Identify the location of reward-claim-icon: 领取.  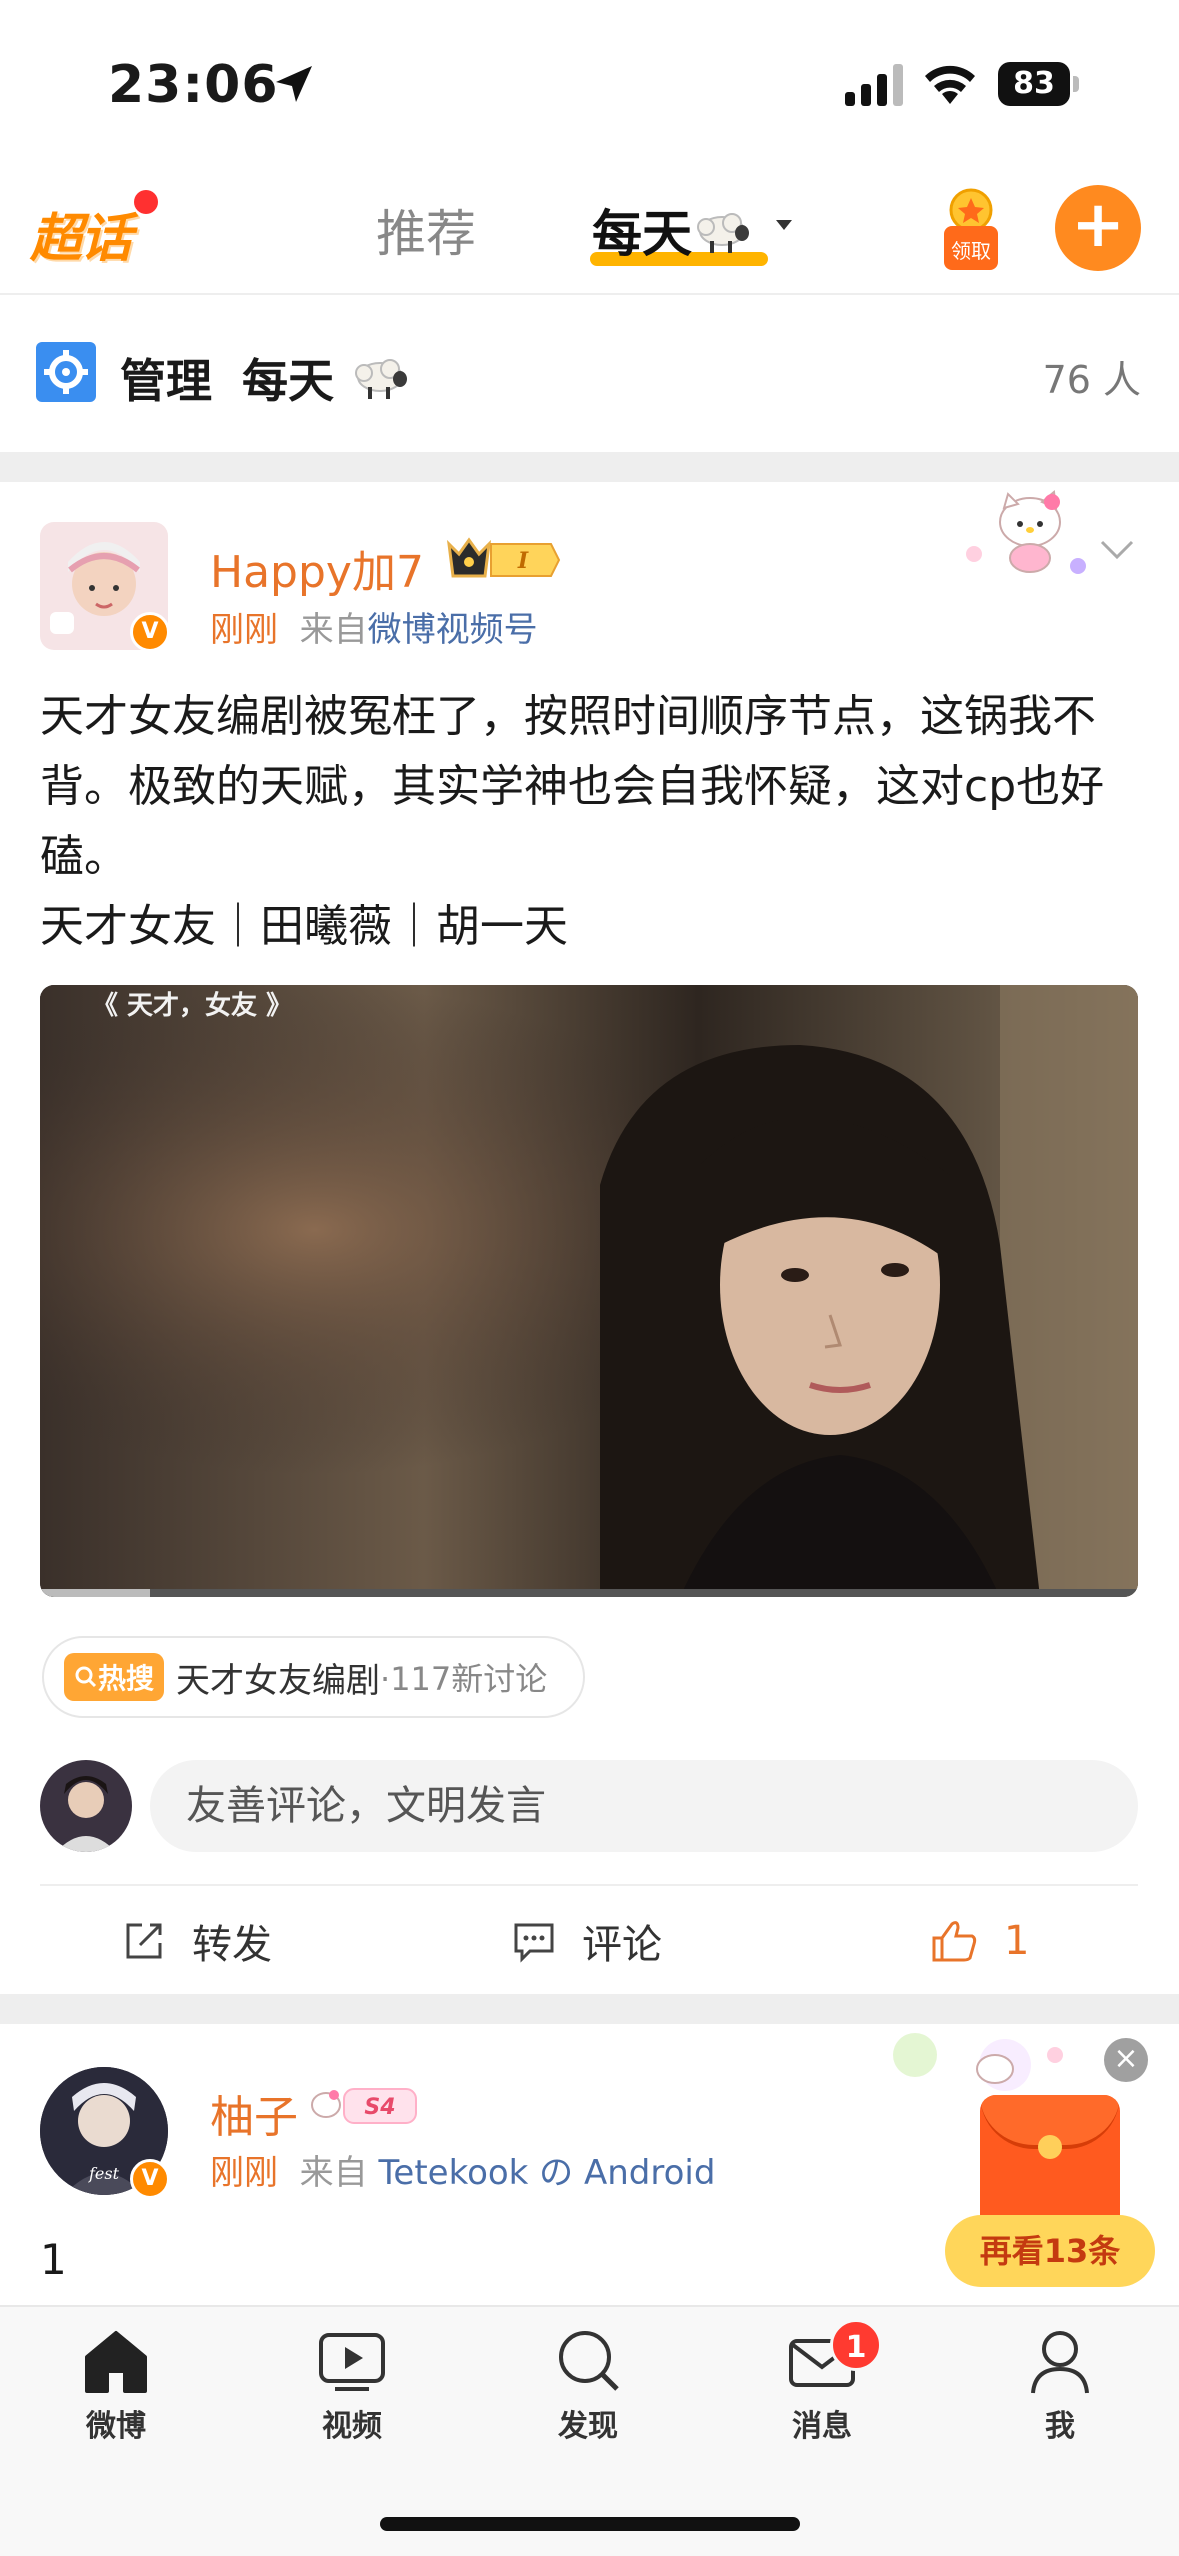
(971, 230).